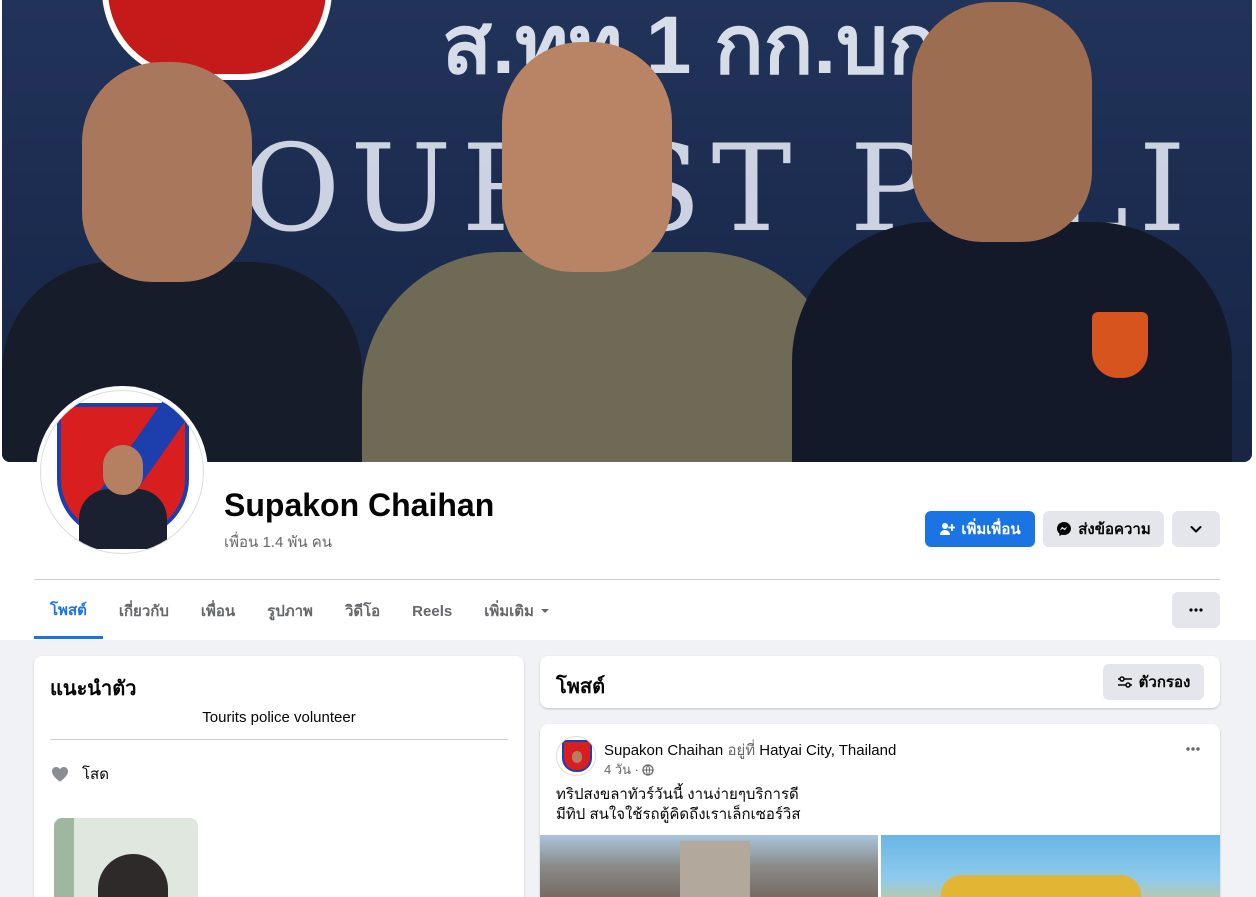  I want to click on tab-about: เกี่ยวกับ, so click(144, 611).